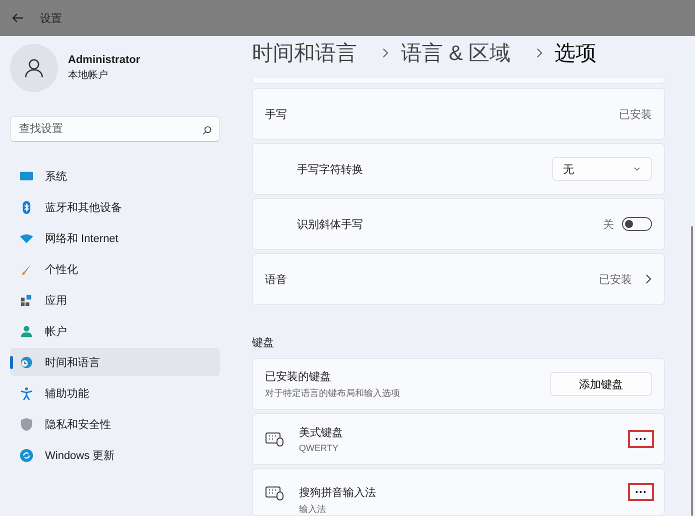 The width and height of the screenshot is (695, 516). Describe the element at coordinates (601, 384) in the screenshot. I see `add-keyboard-button: 添加键盘` at that location.